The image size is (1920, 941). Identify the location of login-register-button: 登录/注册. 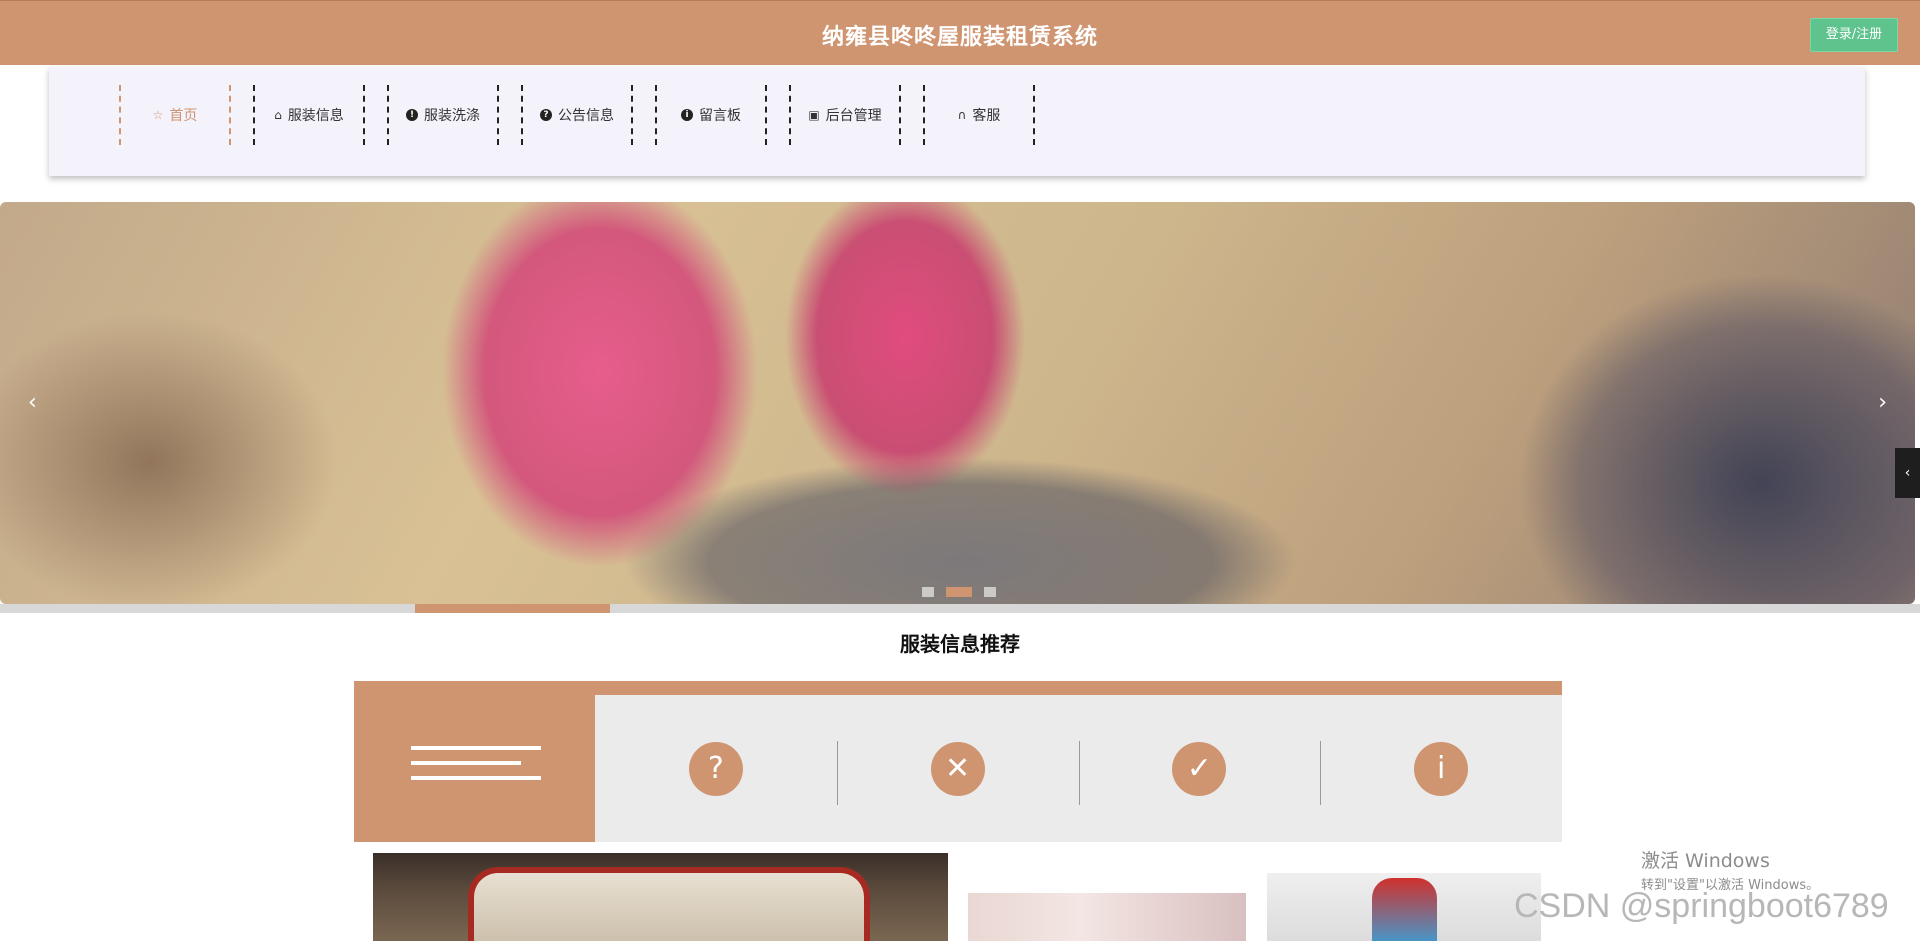
(1854, 35).